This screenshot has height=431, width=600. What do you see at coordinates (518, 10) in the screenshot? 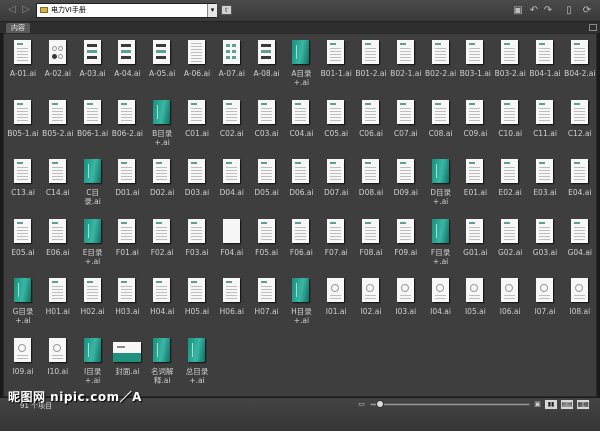
I see `new-folder-icon: ▣` at bounding box center [518, 10].